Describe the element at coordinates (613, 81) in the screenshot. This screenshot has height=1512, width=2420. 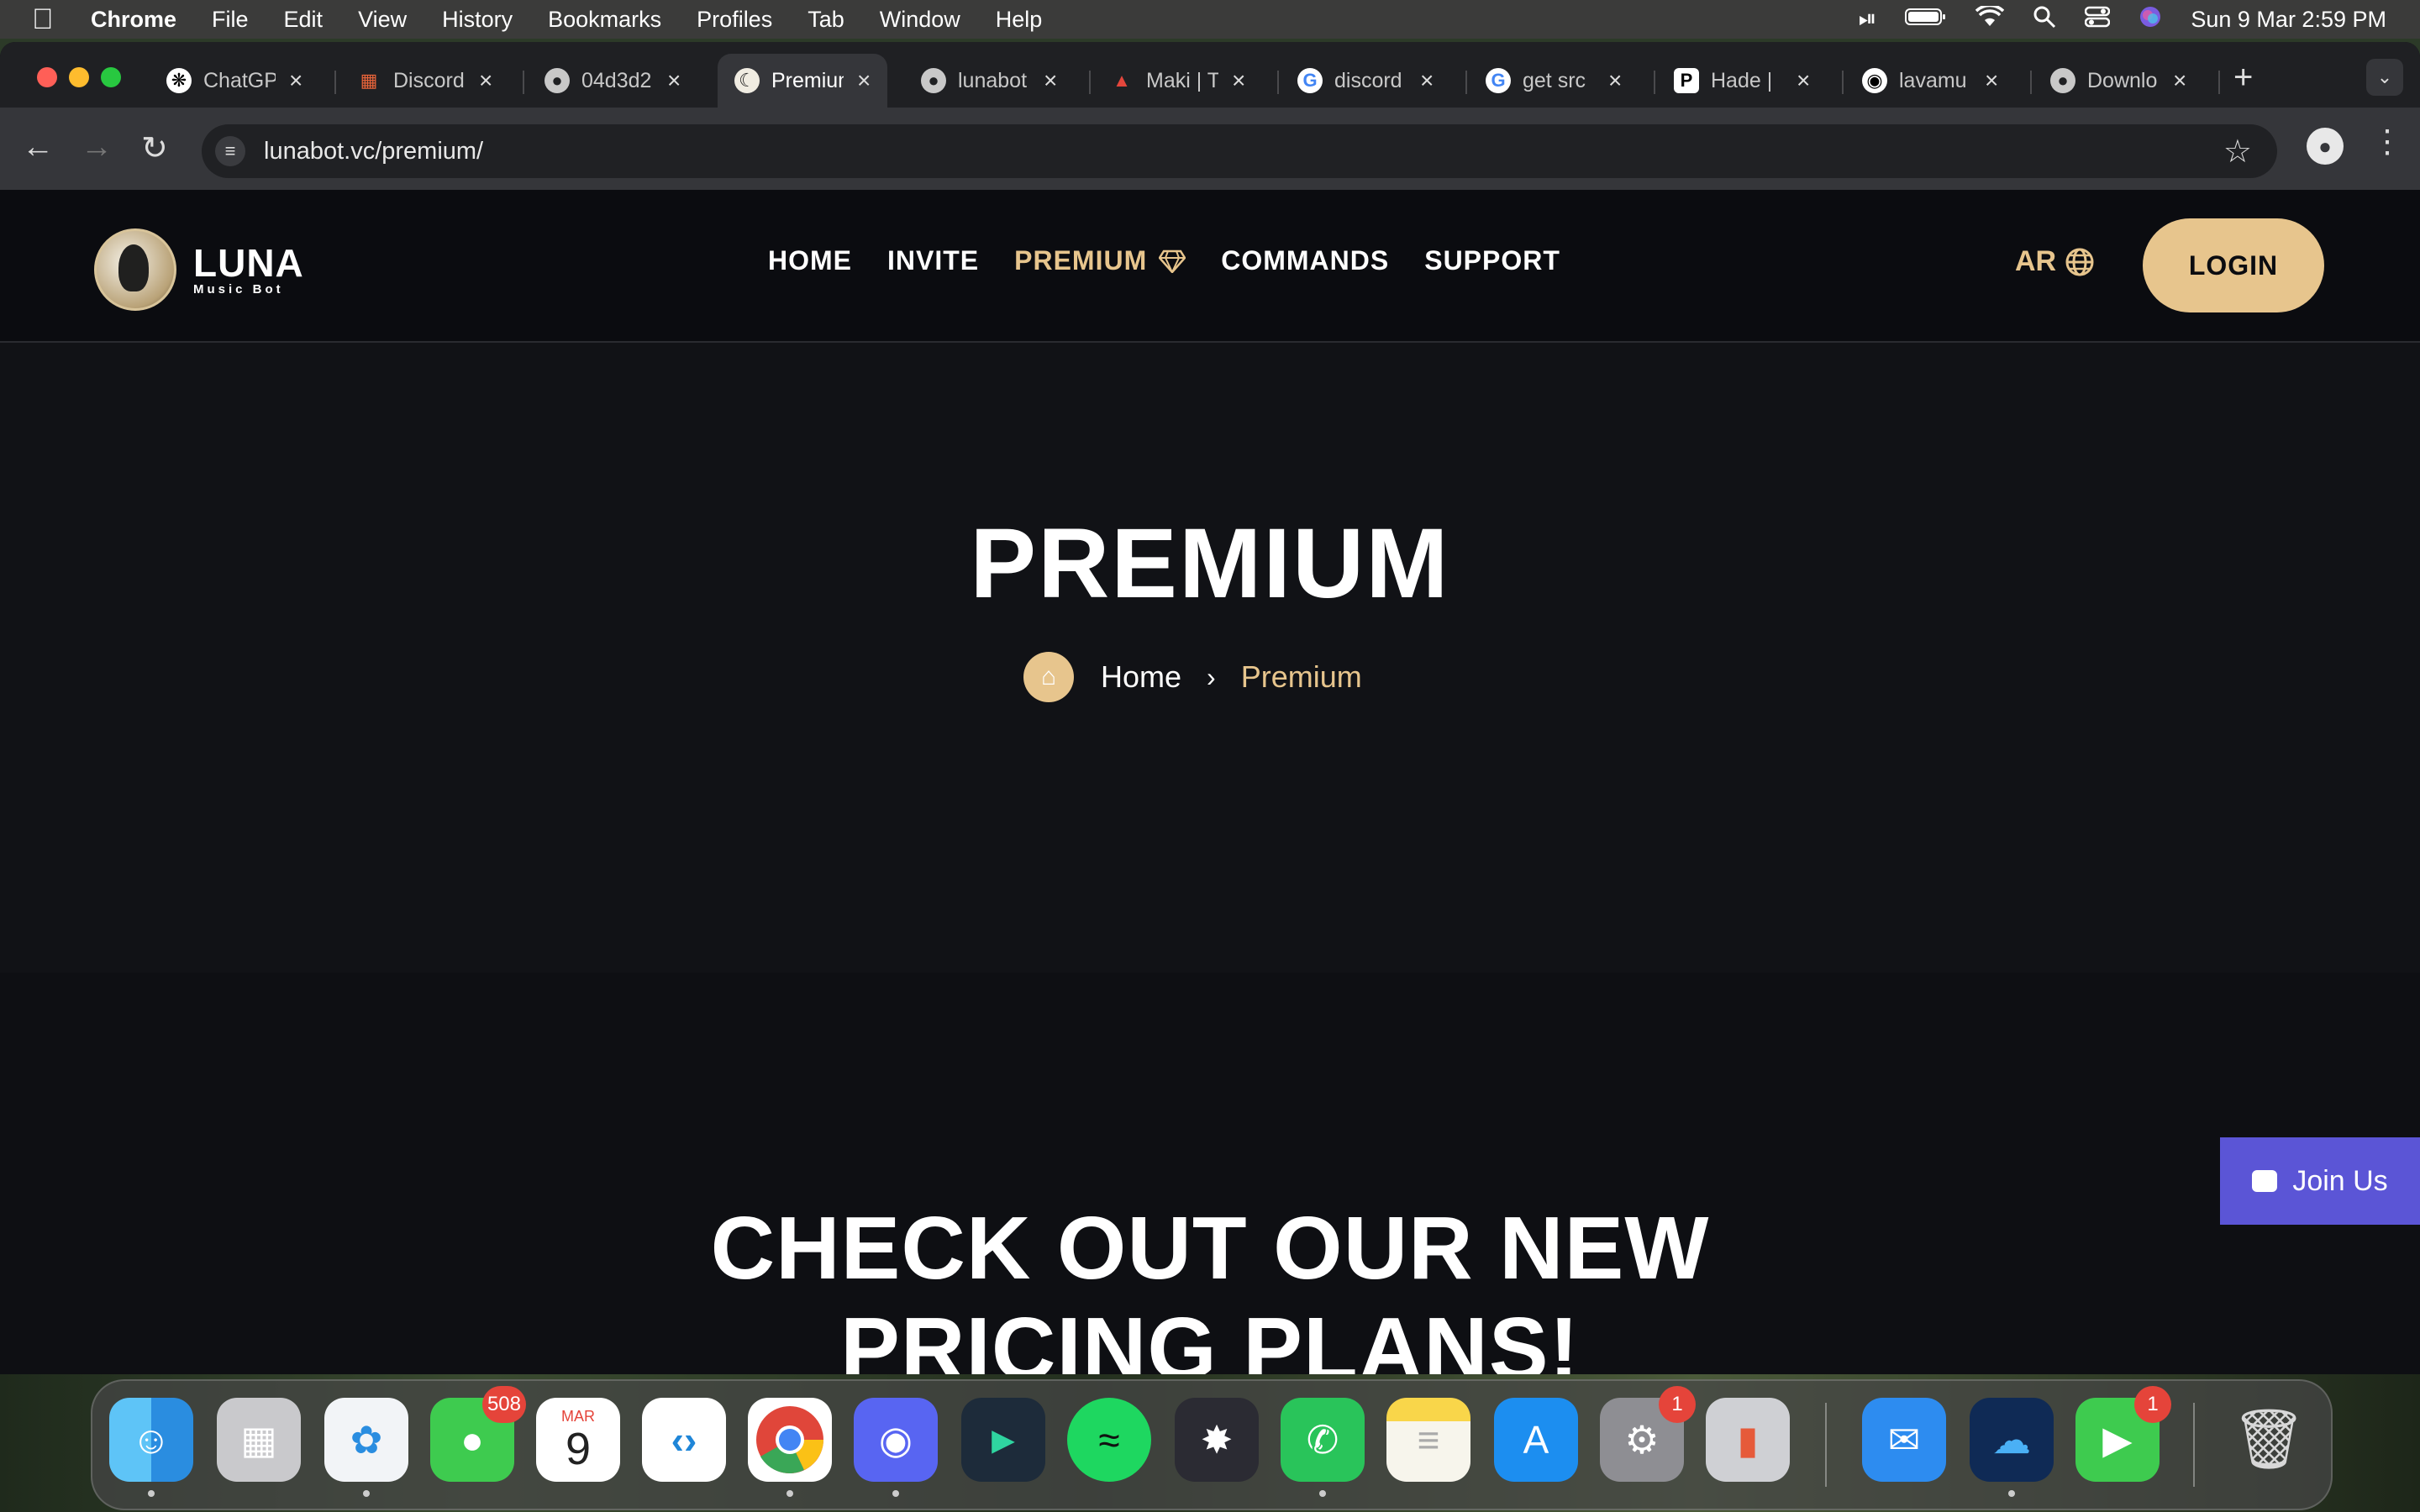
I see `tab-04d3d2: ● 04d3d2 ×` at that location.